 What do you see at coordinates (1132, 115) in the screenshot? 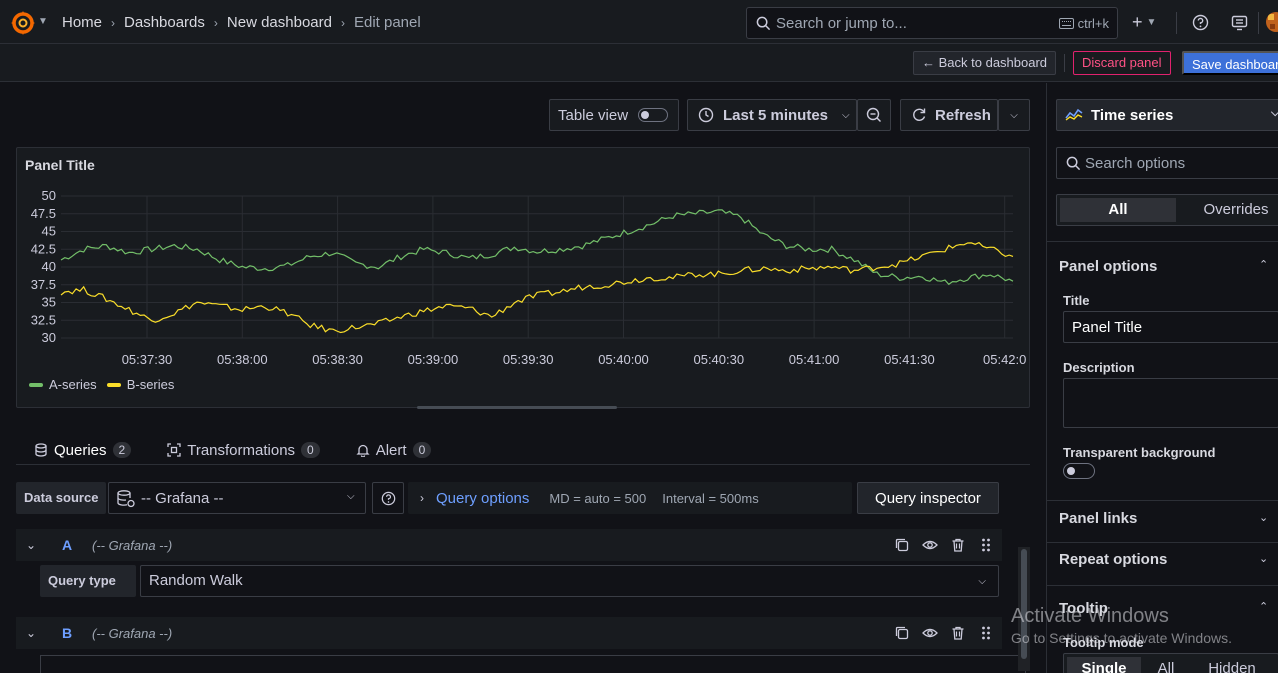
I see `visualization-label: Time series` at bounding box center [1132, 115].